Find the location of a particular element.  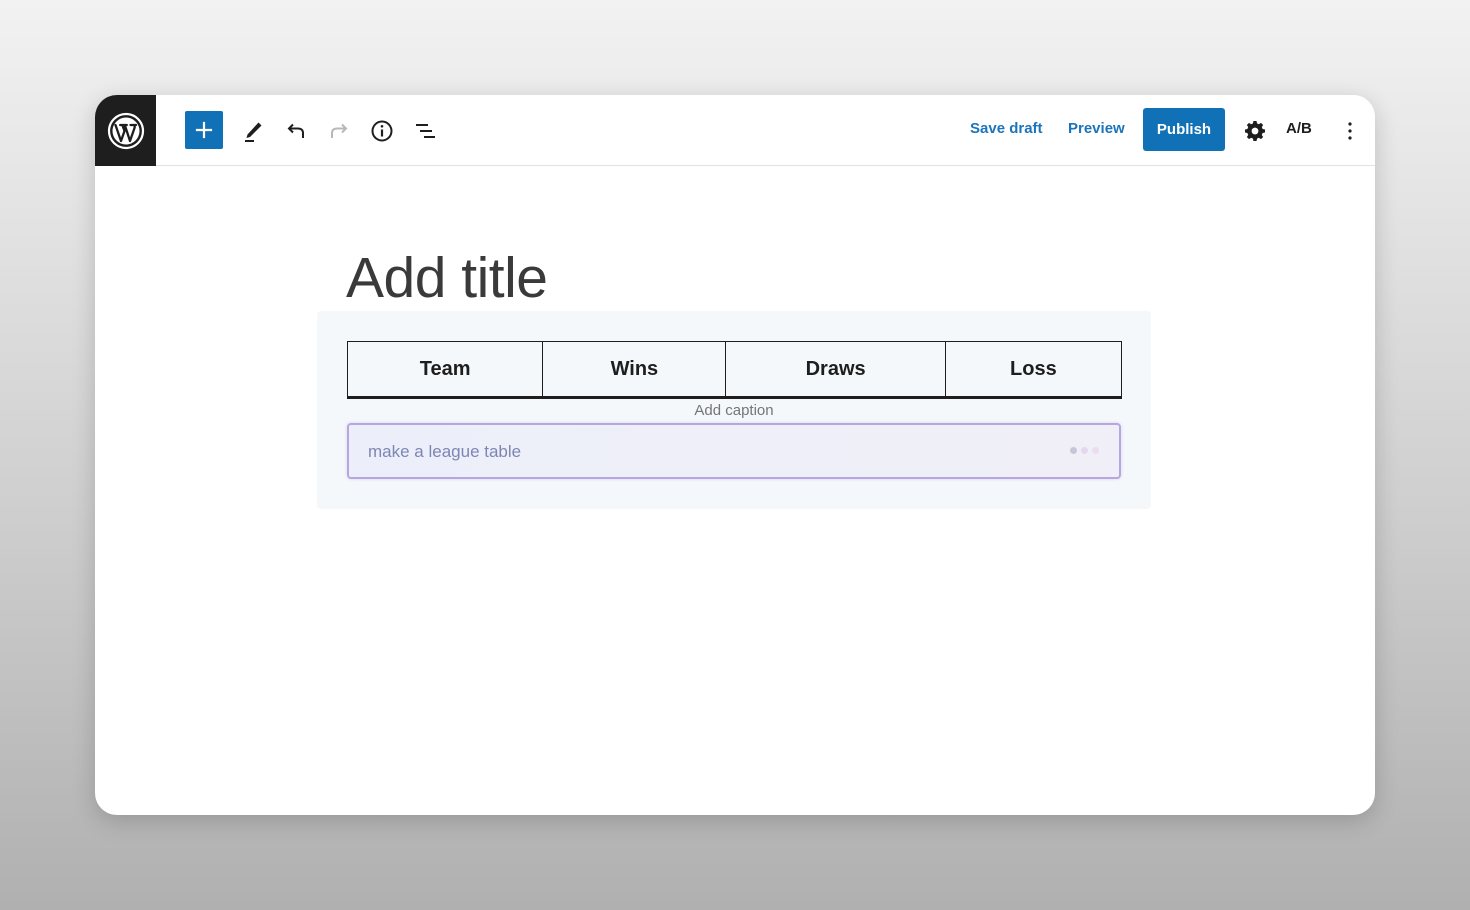

table-header-cell: Loss is located at coordinates (1033, 370).